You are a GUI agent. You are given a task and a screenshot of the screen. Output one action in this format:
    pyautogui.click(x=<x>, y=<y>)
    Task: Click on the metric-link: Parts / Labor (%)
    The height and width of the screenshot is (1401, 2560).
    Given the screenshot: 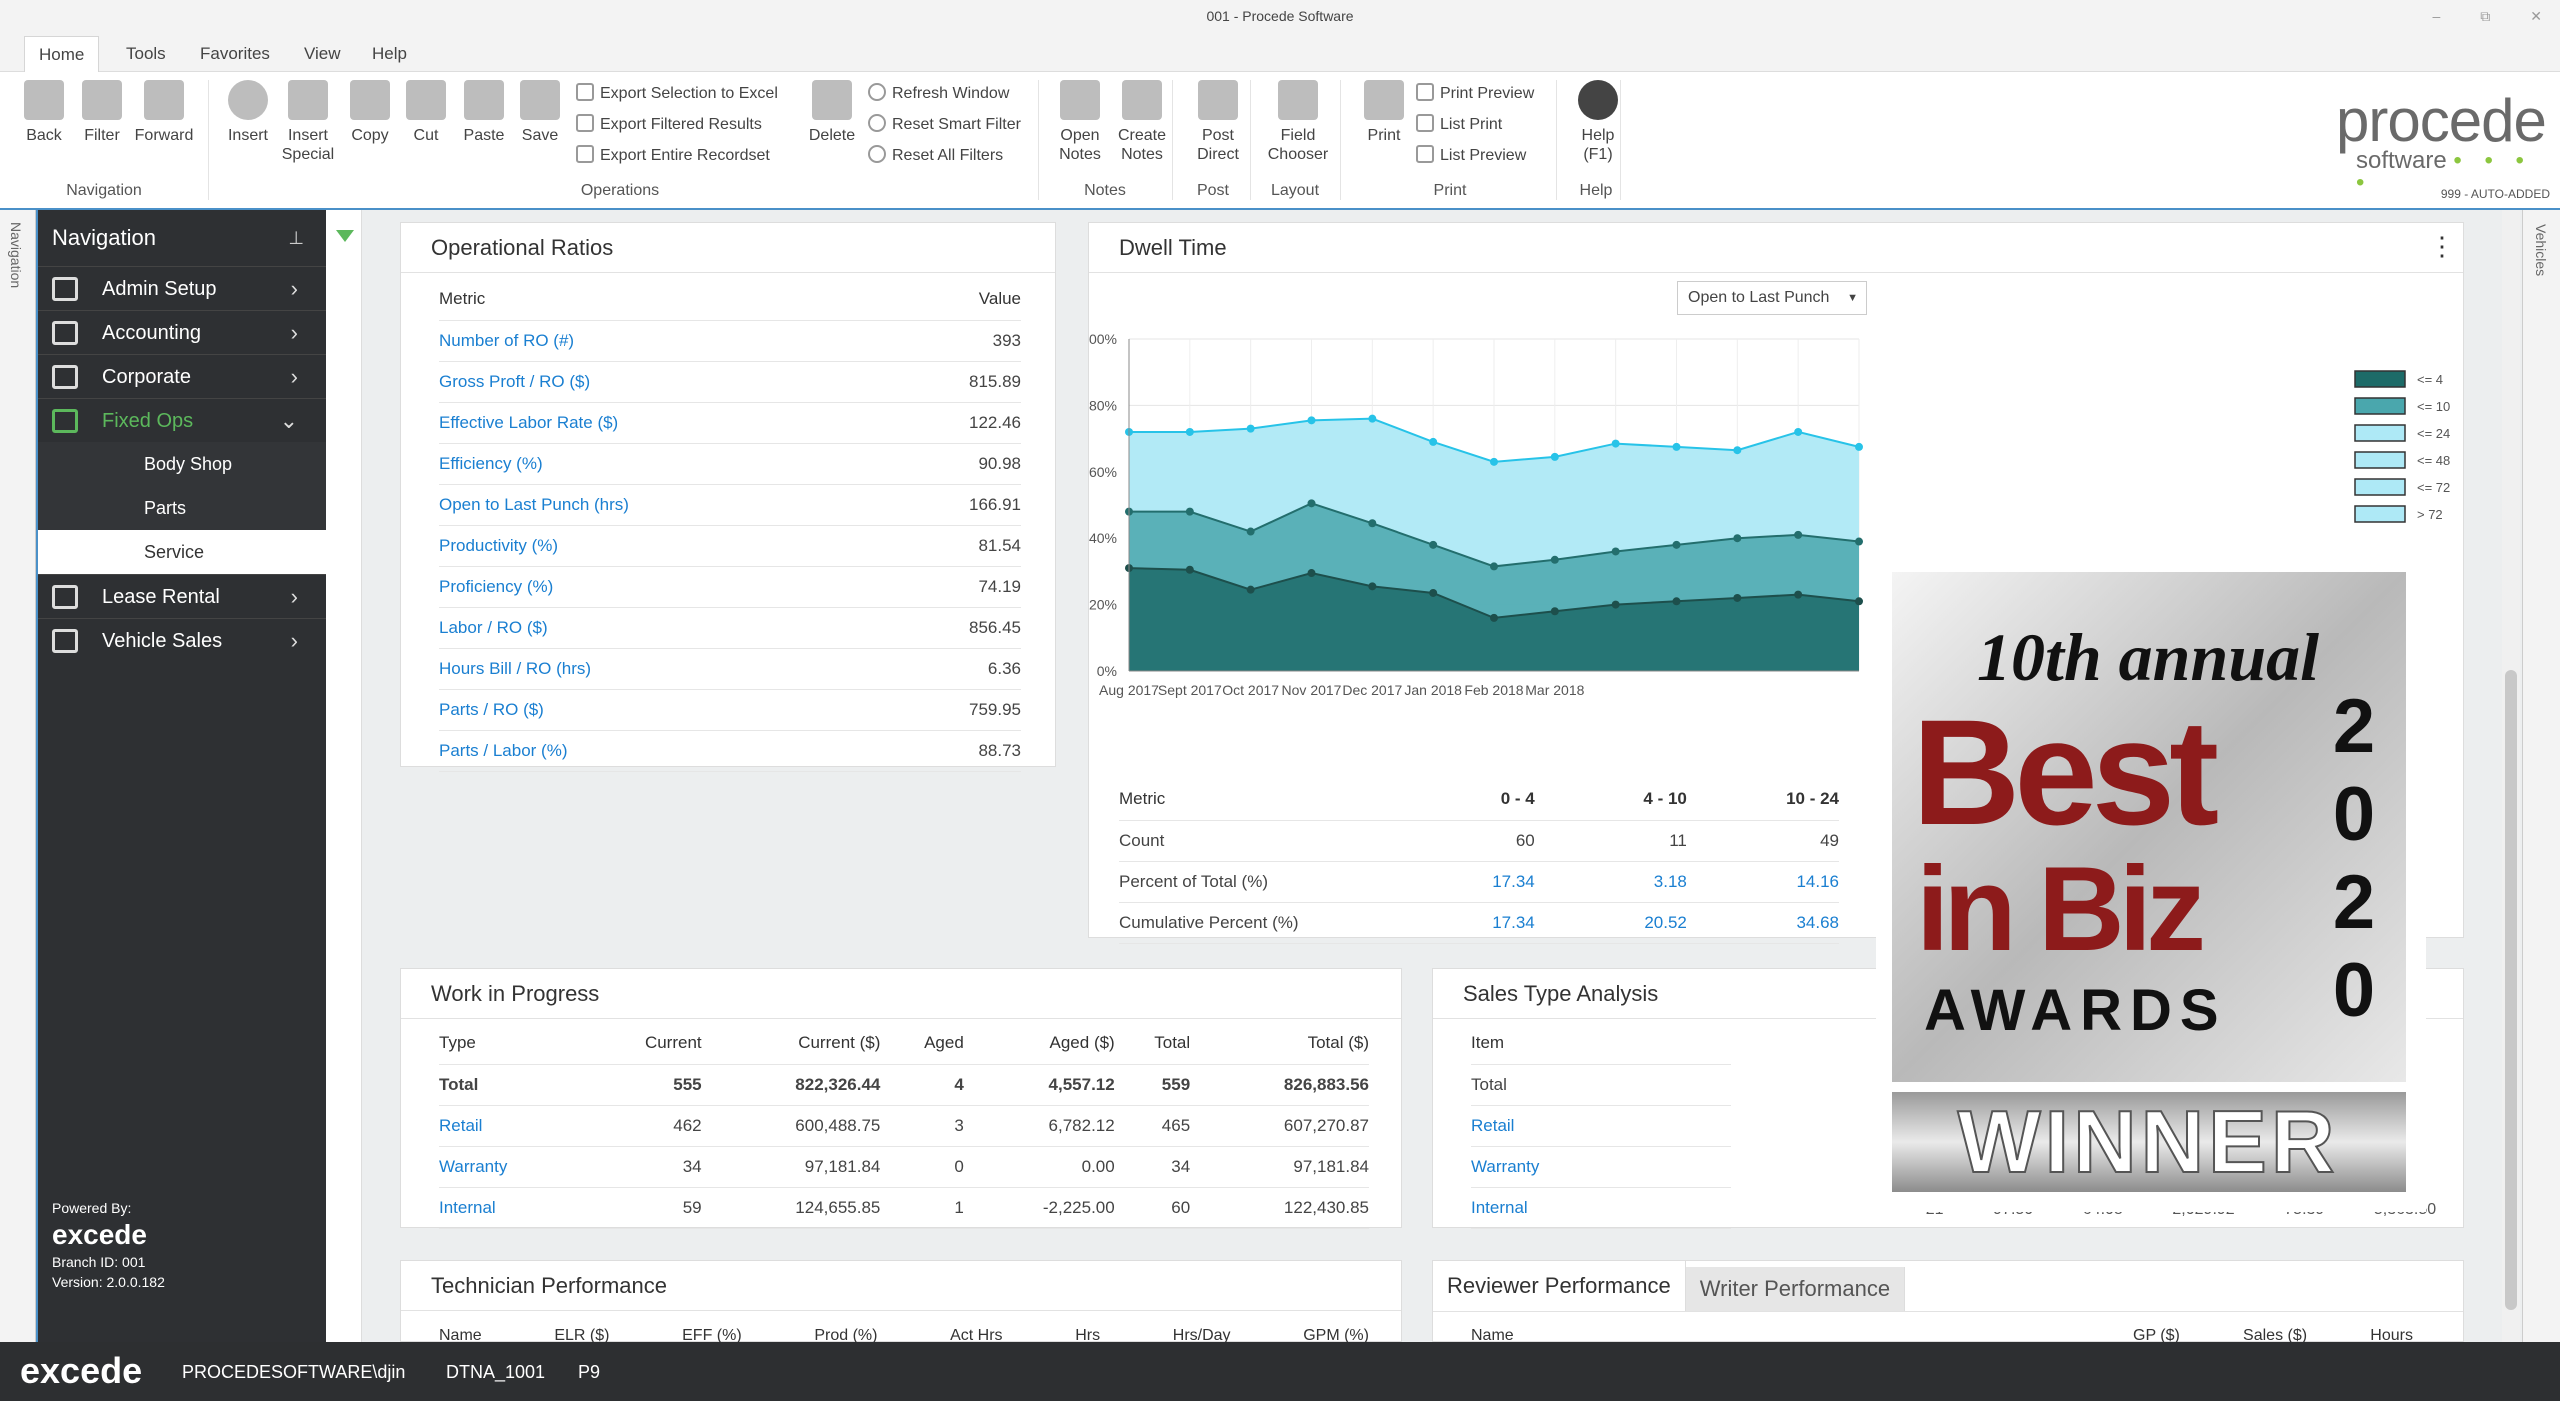 What is the action you would take?
    pyautogui.click(x=667, y=751)
    